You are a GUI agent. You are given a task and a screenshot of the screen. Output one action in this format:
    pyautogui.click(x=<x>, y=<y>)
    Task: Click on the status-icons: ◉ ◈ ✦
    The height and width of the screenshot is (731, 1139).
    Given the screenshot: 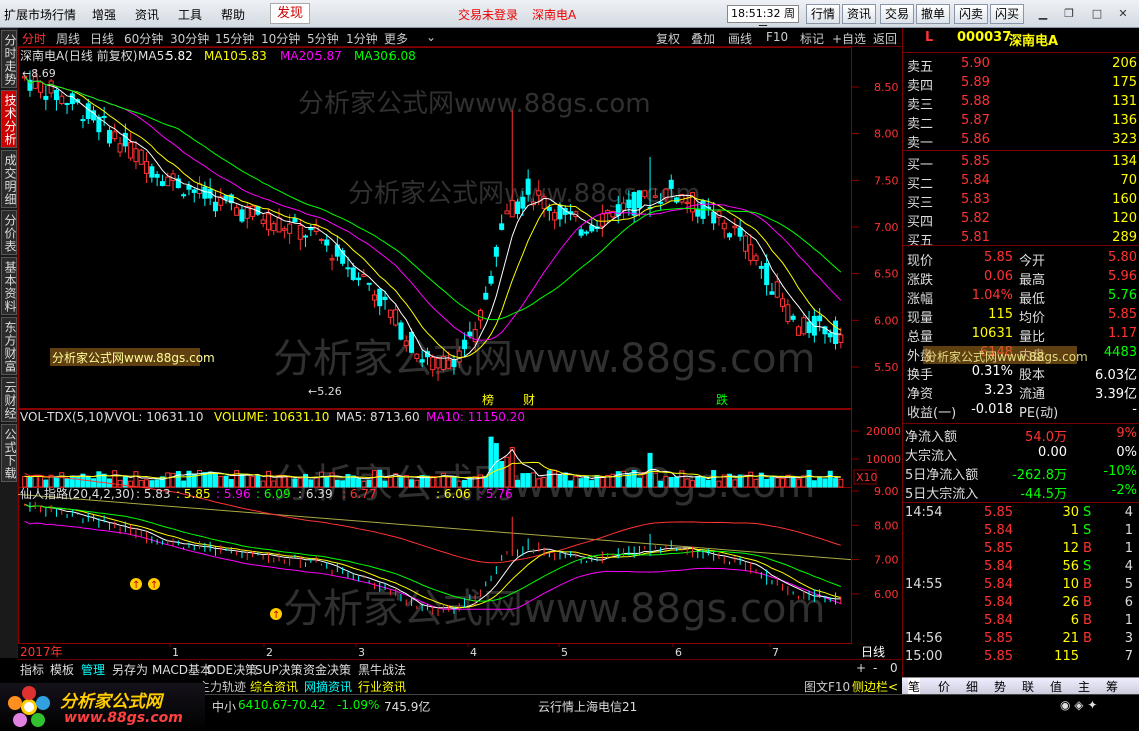 What is the action you would take?
    pyautogui.click(x=1078, y=705)
    